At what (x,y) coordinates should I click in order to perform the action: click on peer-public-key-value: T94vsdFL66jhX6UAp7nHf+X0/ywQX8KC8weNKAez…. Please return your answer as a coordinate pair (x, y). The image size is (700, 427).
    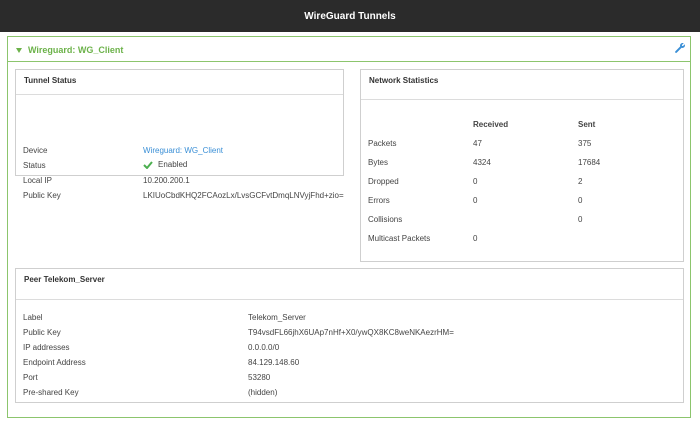
    Looking at the image, I should click on (351, 332).